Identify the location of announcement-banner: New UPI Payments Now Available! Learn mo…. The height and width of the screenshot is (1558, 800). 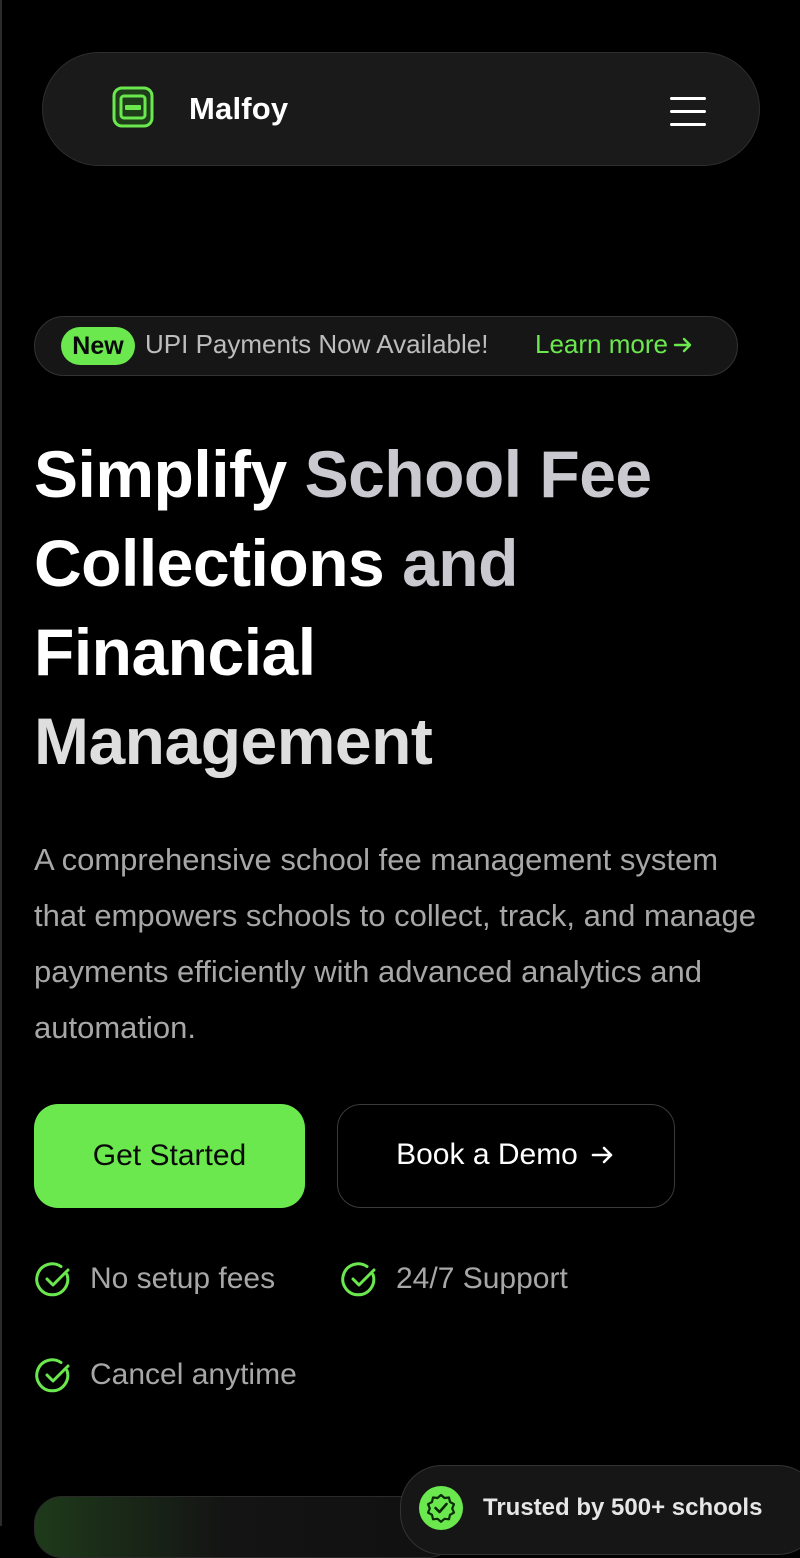
(386, 346).